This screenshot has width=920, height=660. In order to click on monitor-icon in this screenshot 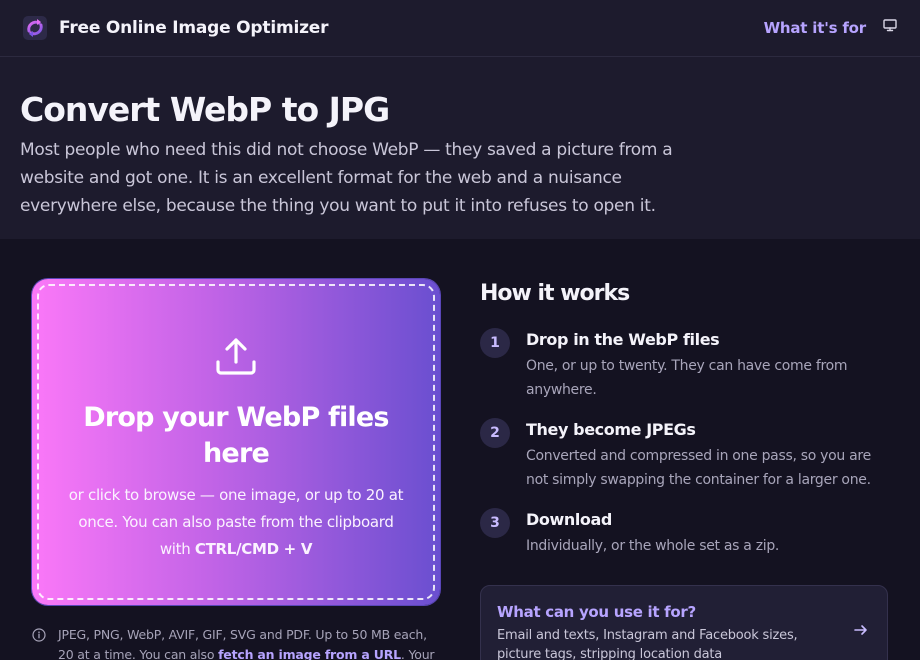, I will do `click(890, 25)`.